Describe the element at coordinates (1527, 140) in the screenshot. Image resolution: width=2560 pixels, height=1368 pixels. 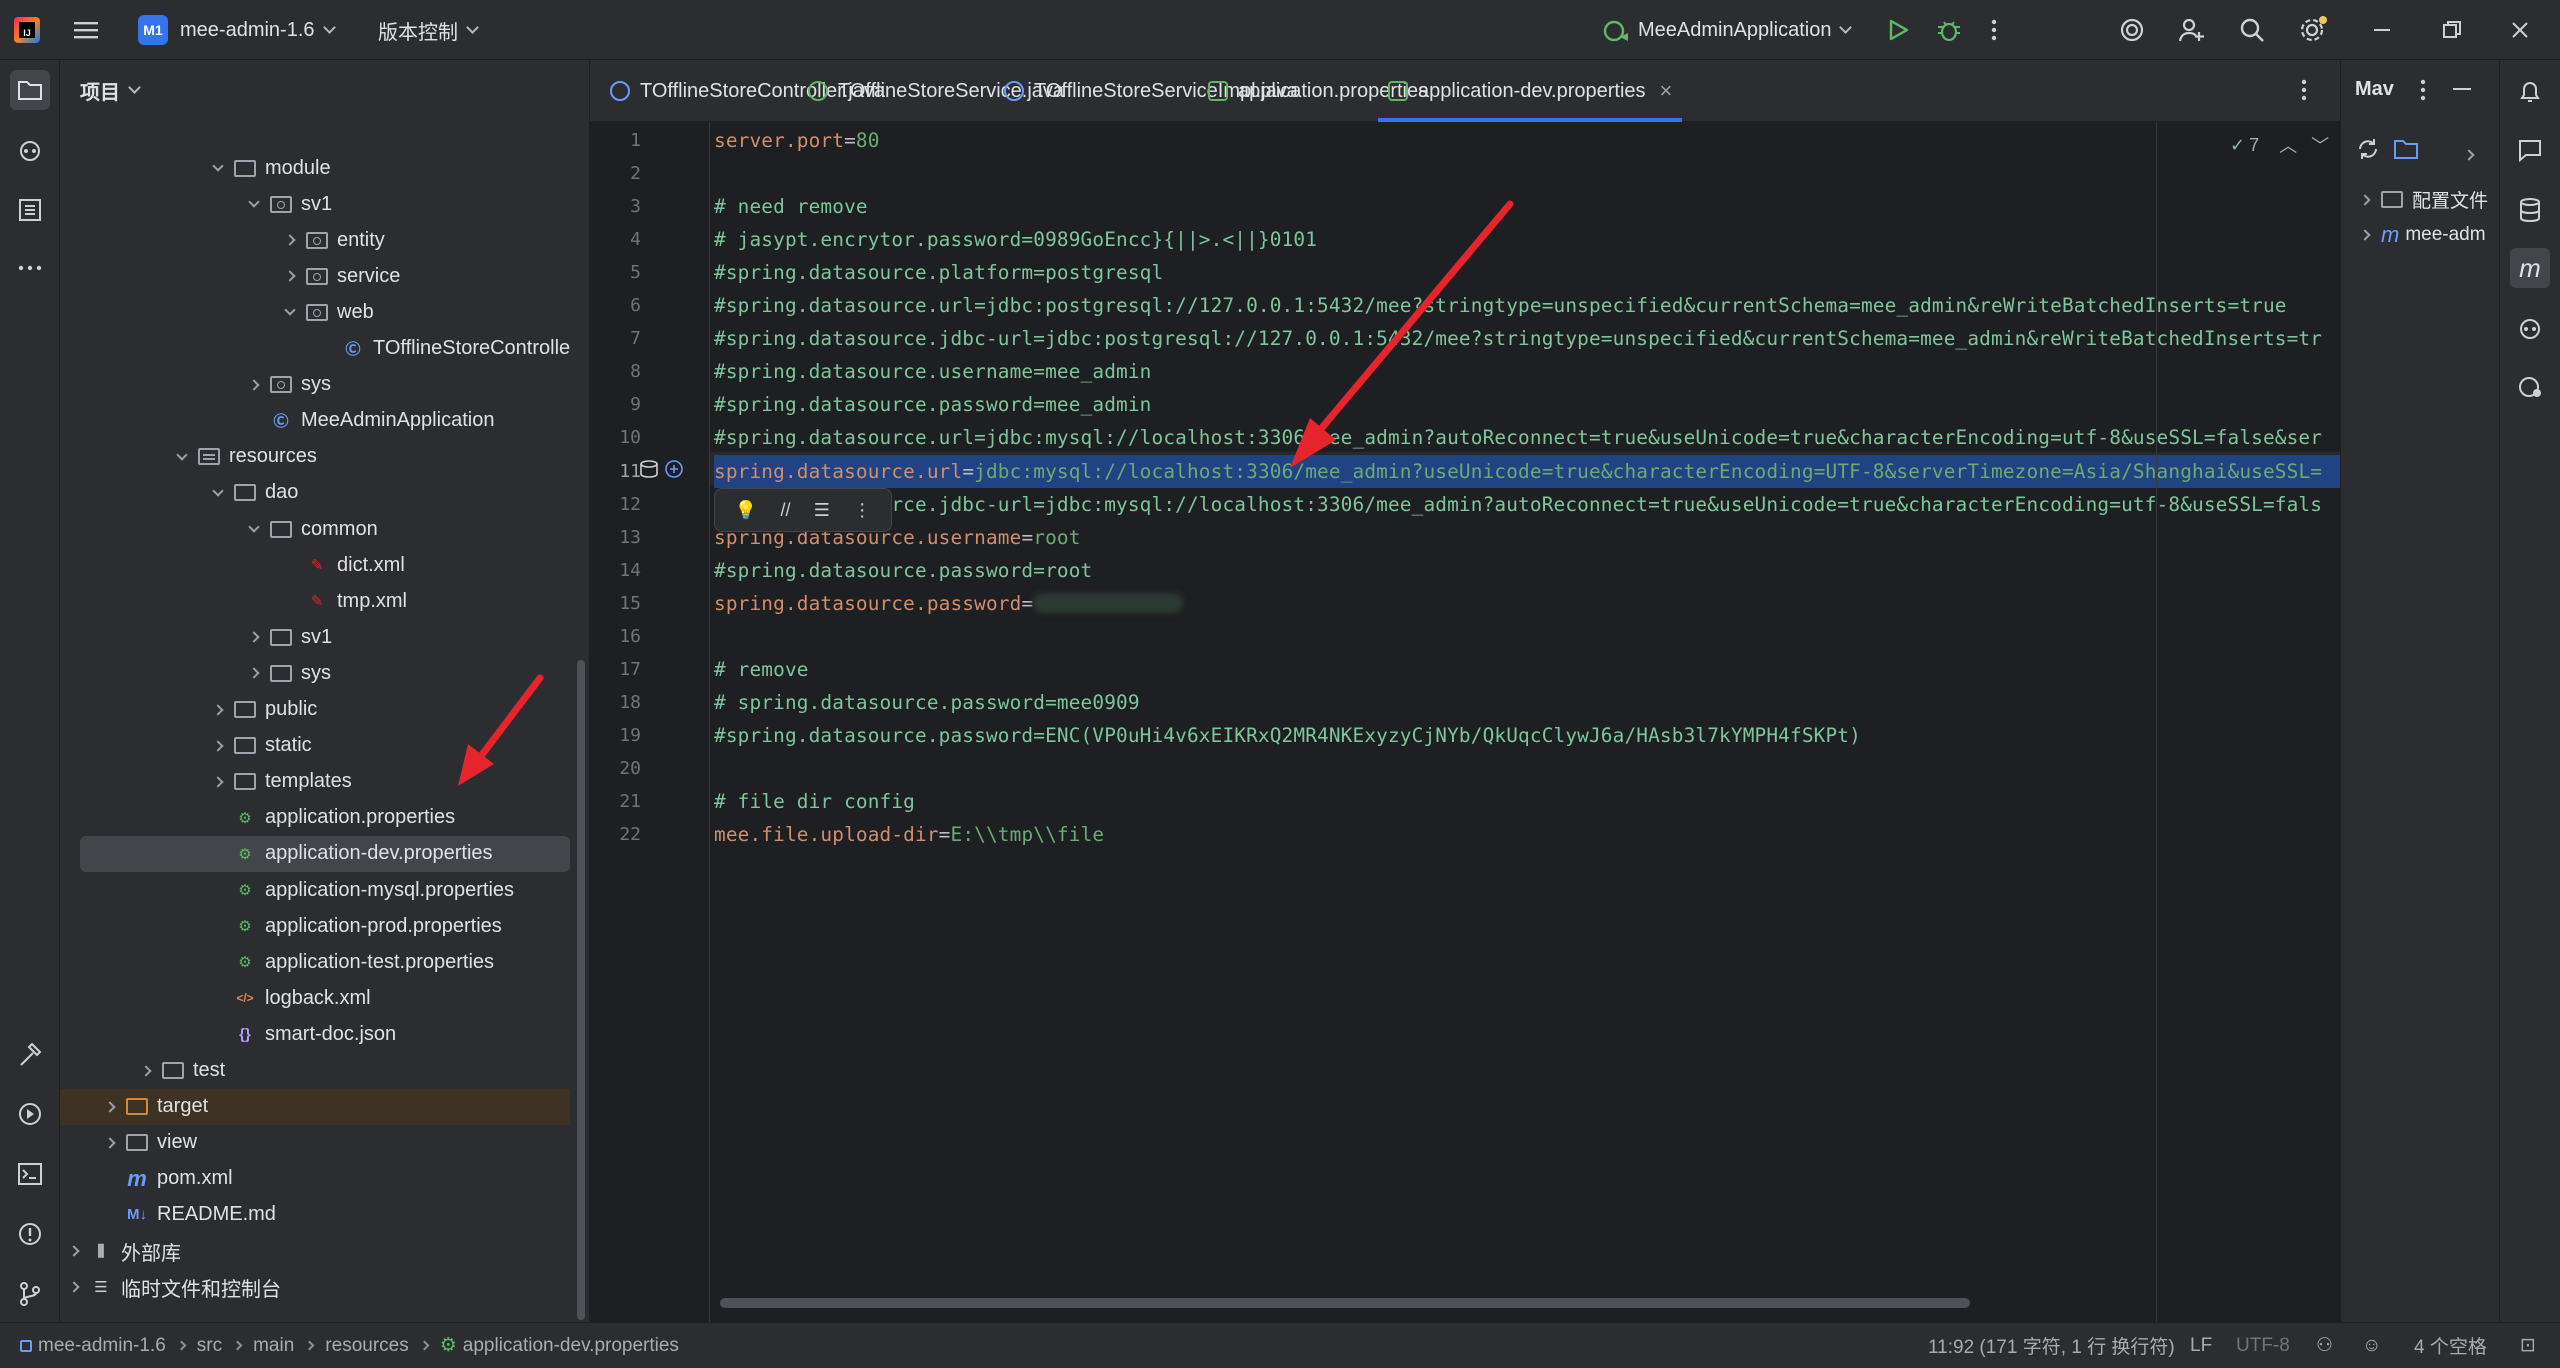
I see `code-line: server.port = 80` at that location.